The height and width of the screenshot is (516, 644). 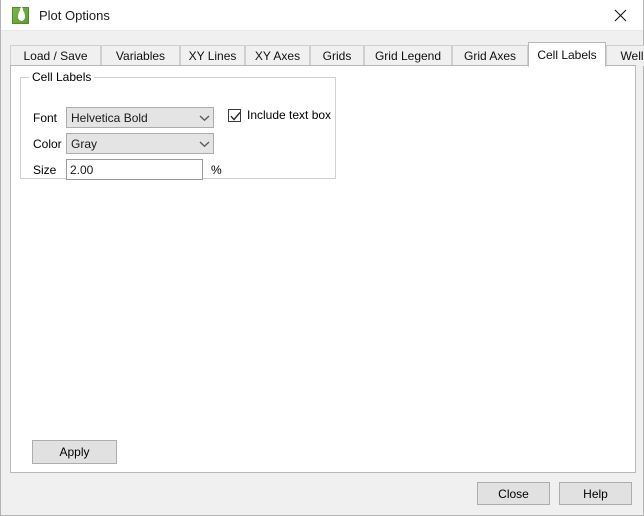 I want to click on tab-wells: Wells, so click(x=625, y=55).